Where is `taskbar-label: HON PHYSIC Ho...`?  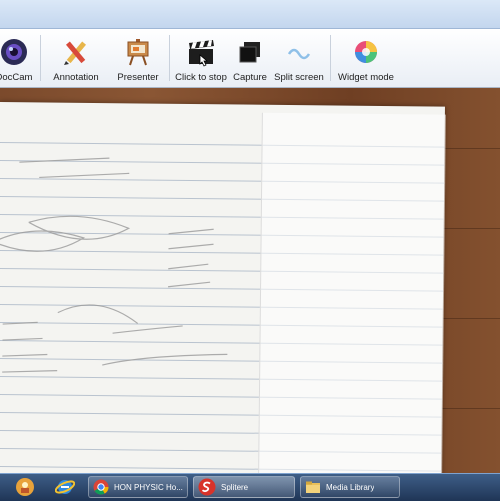 taskbar-label: HON PHYSIC Ho... is located at coordinates (148, 487).